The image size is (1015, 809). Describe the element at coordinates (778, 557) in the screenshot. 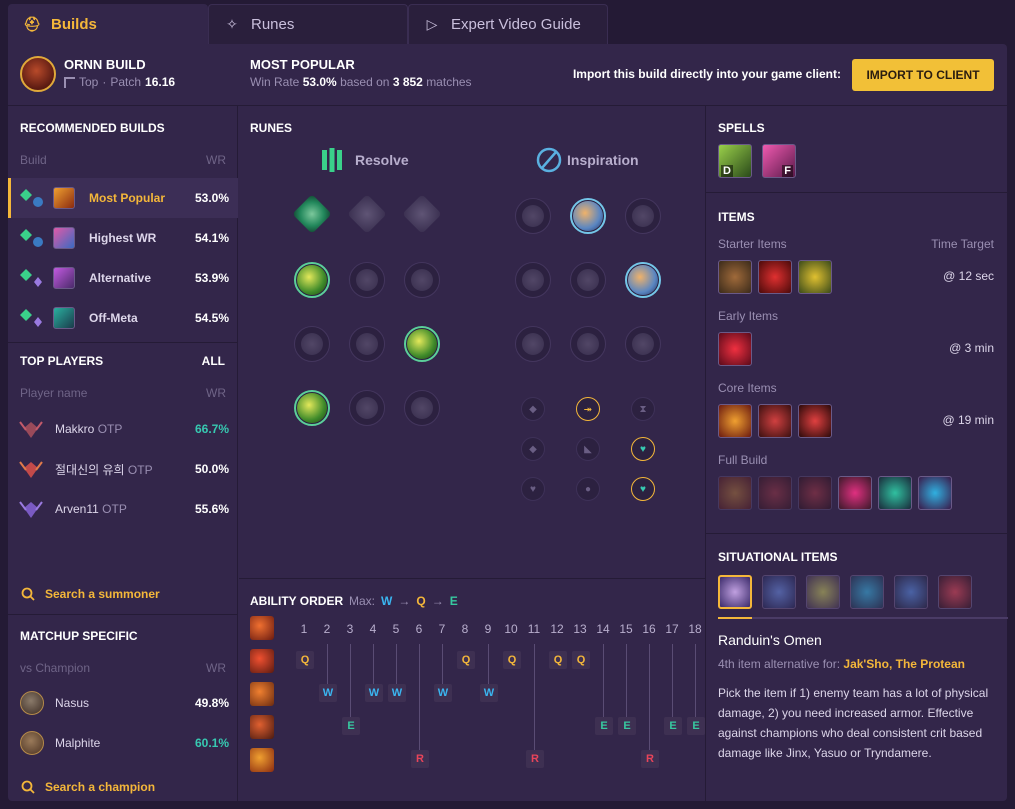

I see `situational-items-title: SITUATIONAL ITEMS` at that location.